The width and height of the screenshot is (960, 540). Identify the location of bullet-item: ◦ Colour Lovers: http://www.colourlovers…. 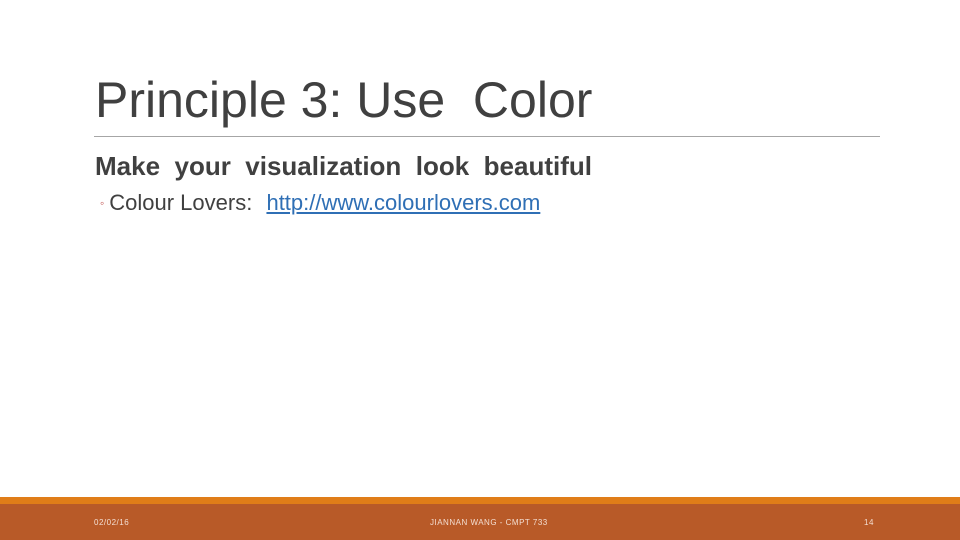
(320, 204).